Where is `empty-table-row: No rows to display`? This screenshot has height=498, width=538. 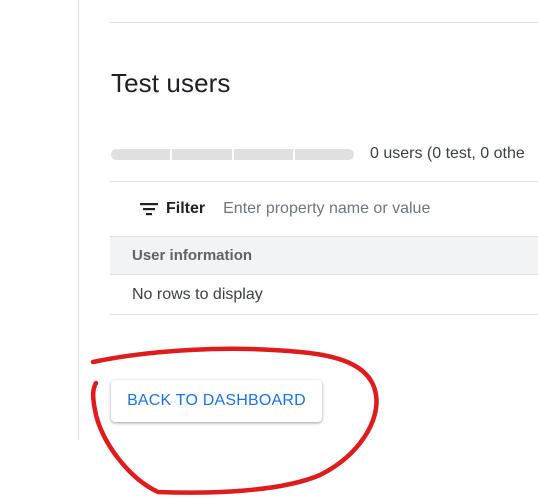 empty-table-row: No rows to display is located at coordinates (324, 295).